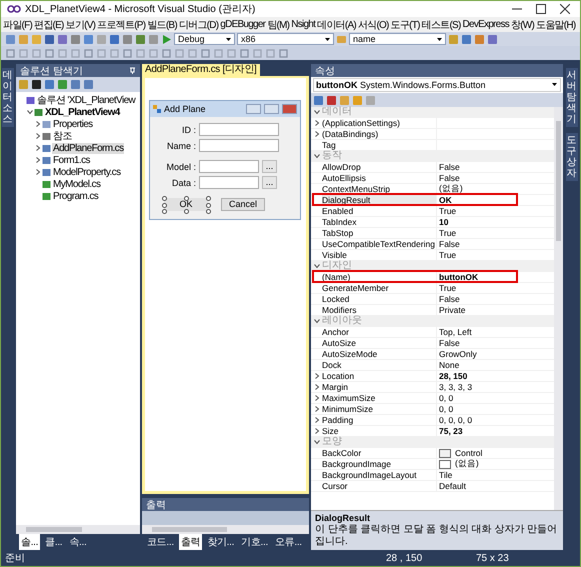 The width and height of the screenshot is (581, 567). I want to click on property-name: Modifiers, so click(379, 310).